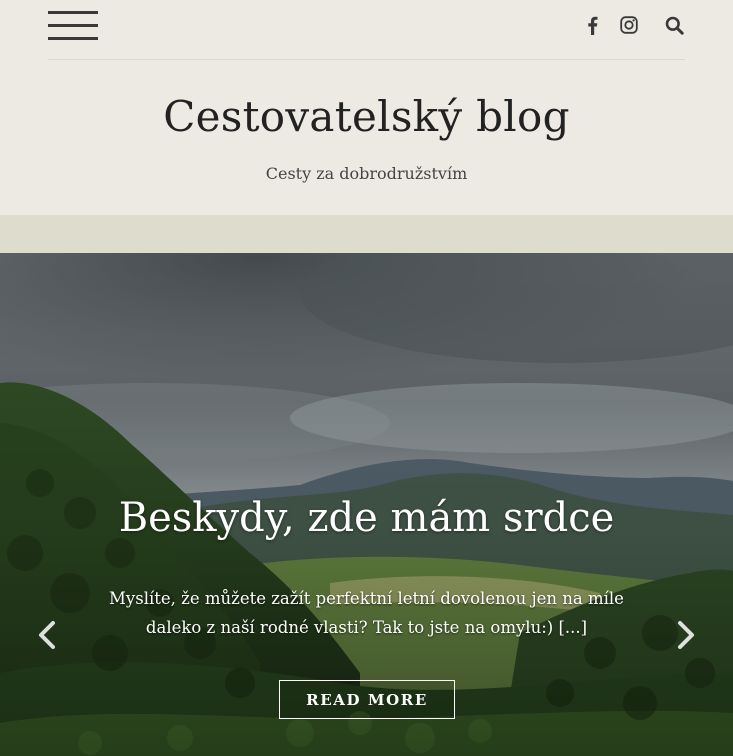  Describe the element at coordinates (366, 173) in the screenshot. I see `site-tagline: Cesty za dobrodružstvím` at that location.